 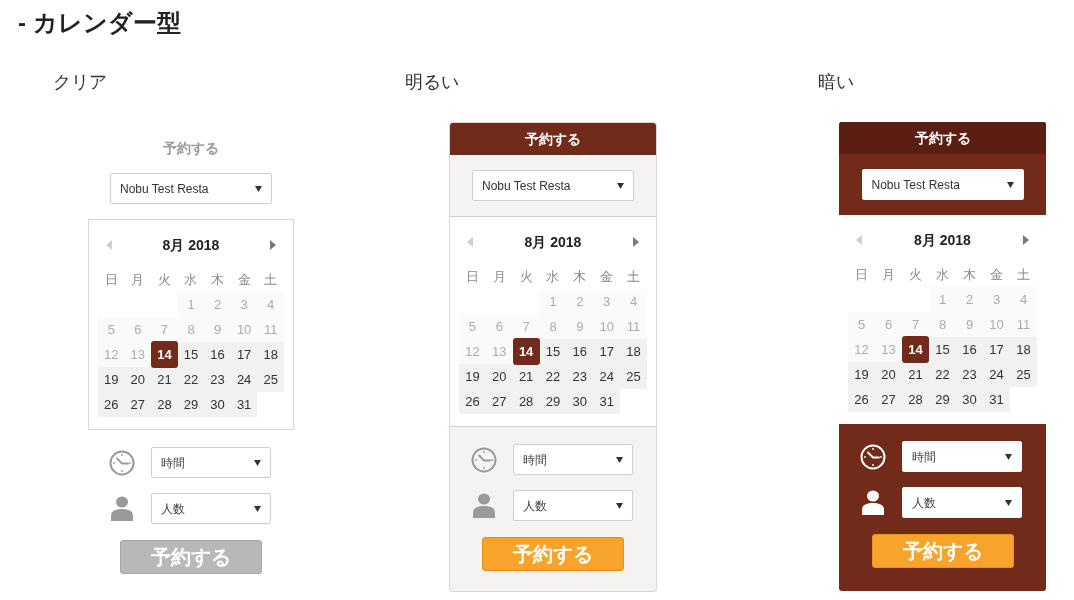 I want to click on calendar-day: 4, so click(x=633, y=301).